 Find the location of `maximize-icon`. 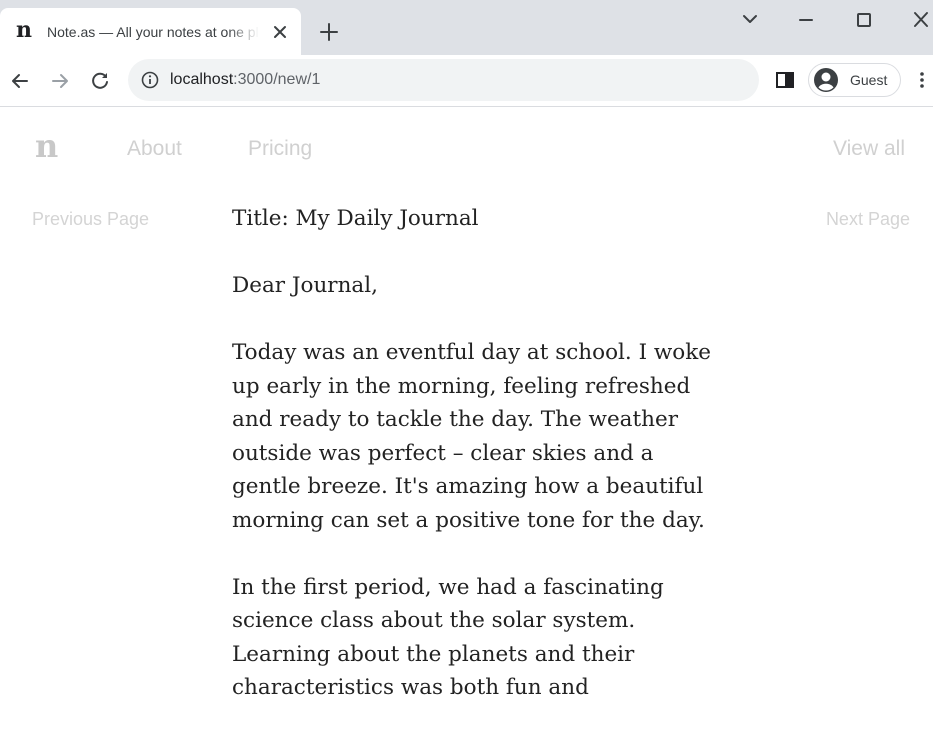

maximize-icon is located at coordinates (864, 20).